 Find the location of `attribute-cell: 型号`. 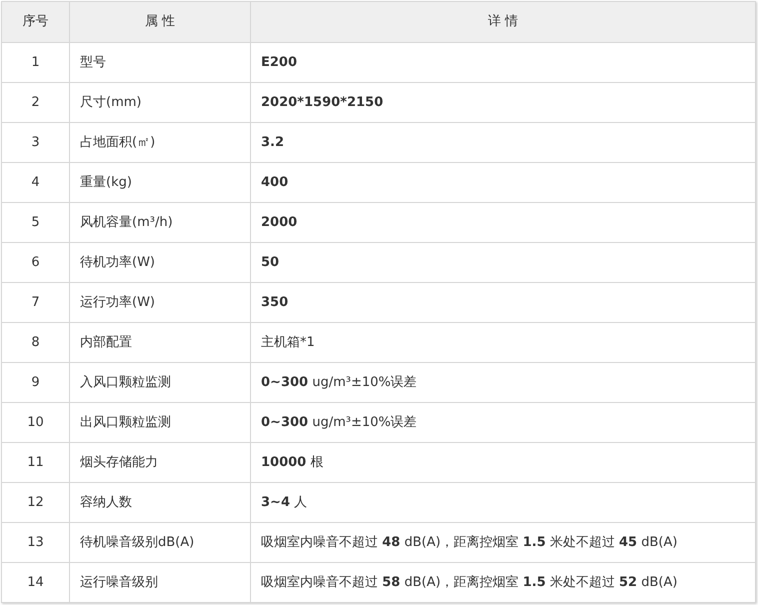

attribute-cell: 型号 is located at coordinates (160, 62).